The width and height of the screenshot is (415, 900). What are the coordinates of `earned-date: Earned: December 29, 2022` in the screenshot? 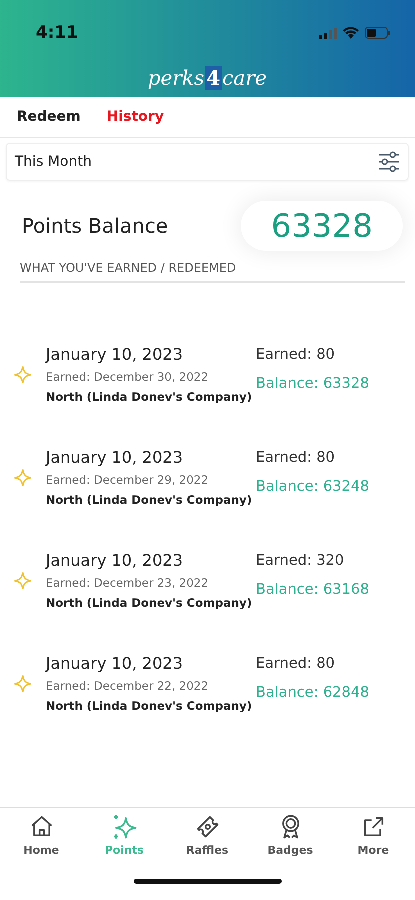 It's located at (128, 480).